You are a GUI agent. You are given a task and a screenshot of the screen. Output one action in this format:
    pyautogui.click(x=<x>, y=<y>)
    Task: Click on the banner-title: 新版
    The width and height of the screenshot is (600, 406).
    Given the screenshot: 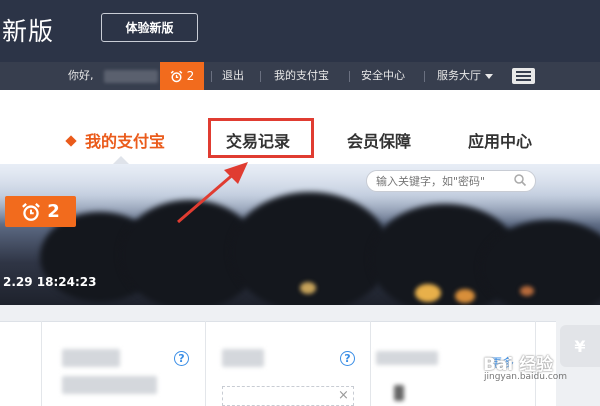 What is the action you would take?
    pyautogui.click(x=28, y=31)
    